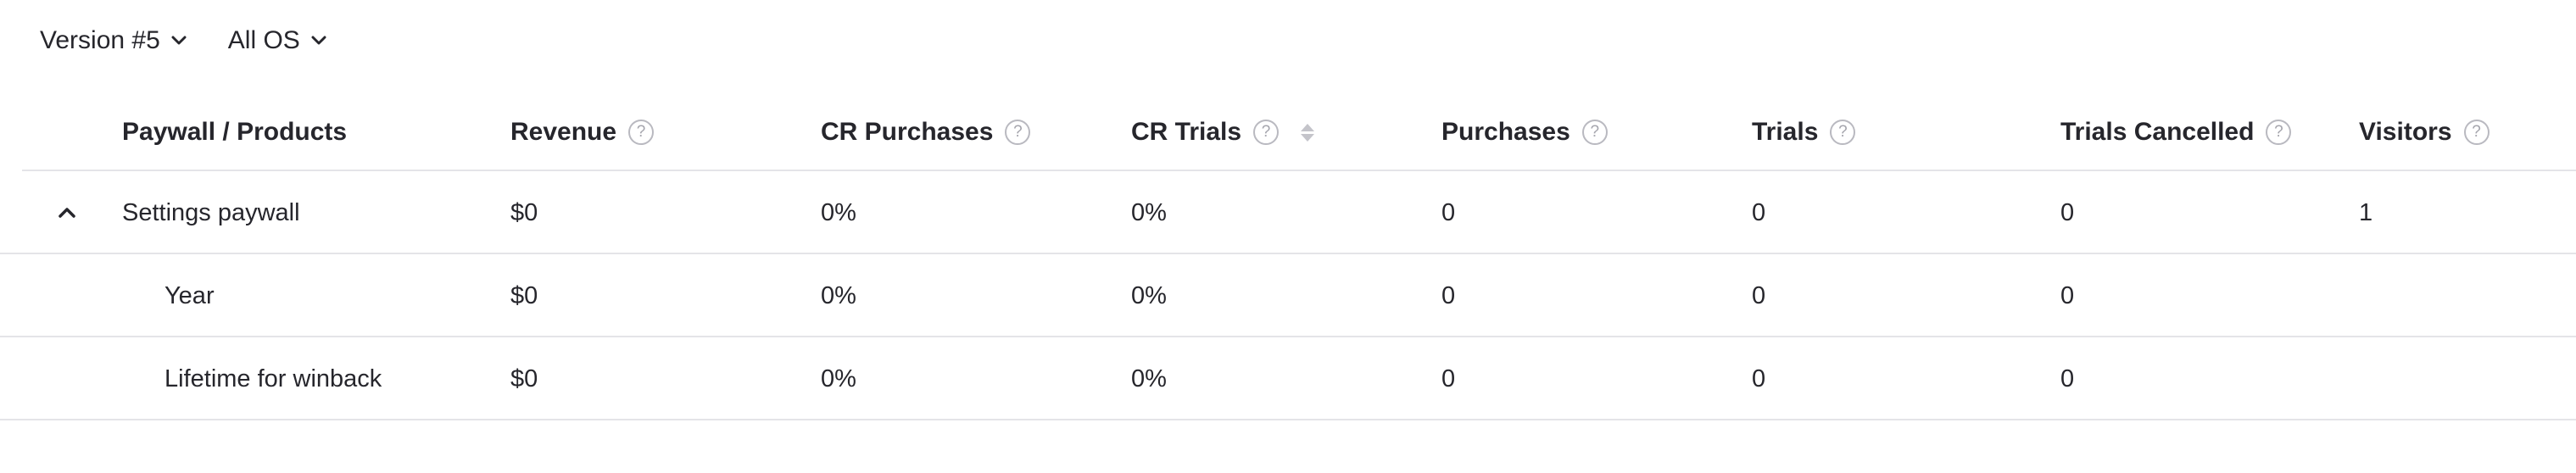 The width and height of the screenshot is (2576, 473). What do you see at coordinates (2157, 132) in the screenshot?
I see `column-header-label: Trials Cancelled` at bounding box center [2157, 132].